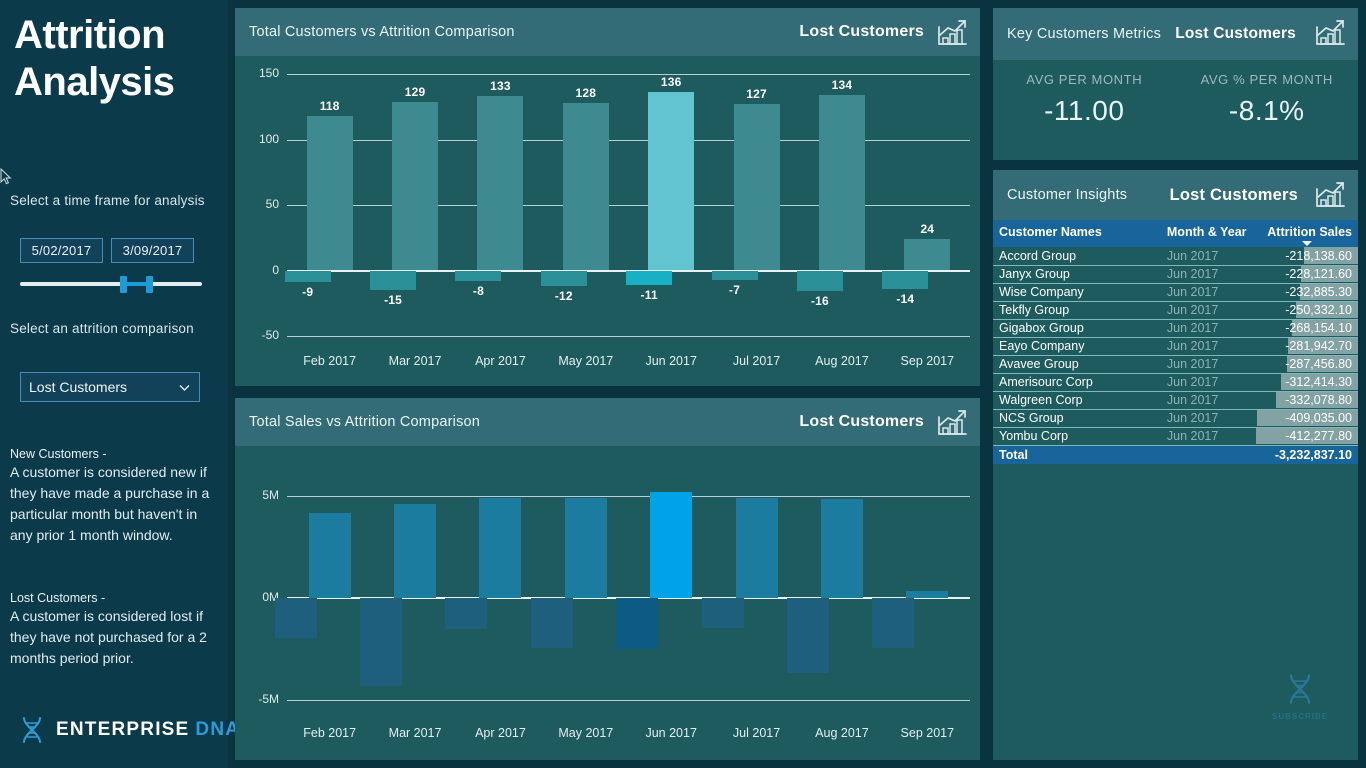 This screenshot has width=1366, height=768. What do you see at coordinates (1318, 328) in the screenshot?
I see `cell-attrition-sales-value: -268,154.10` at bounding box center [1318, 328].